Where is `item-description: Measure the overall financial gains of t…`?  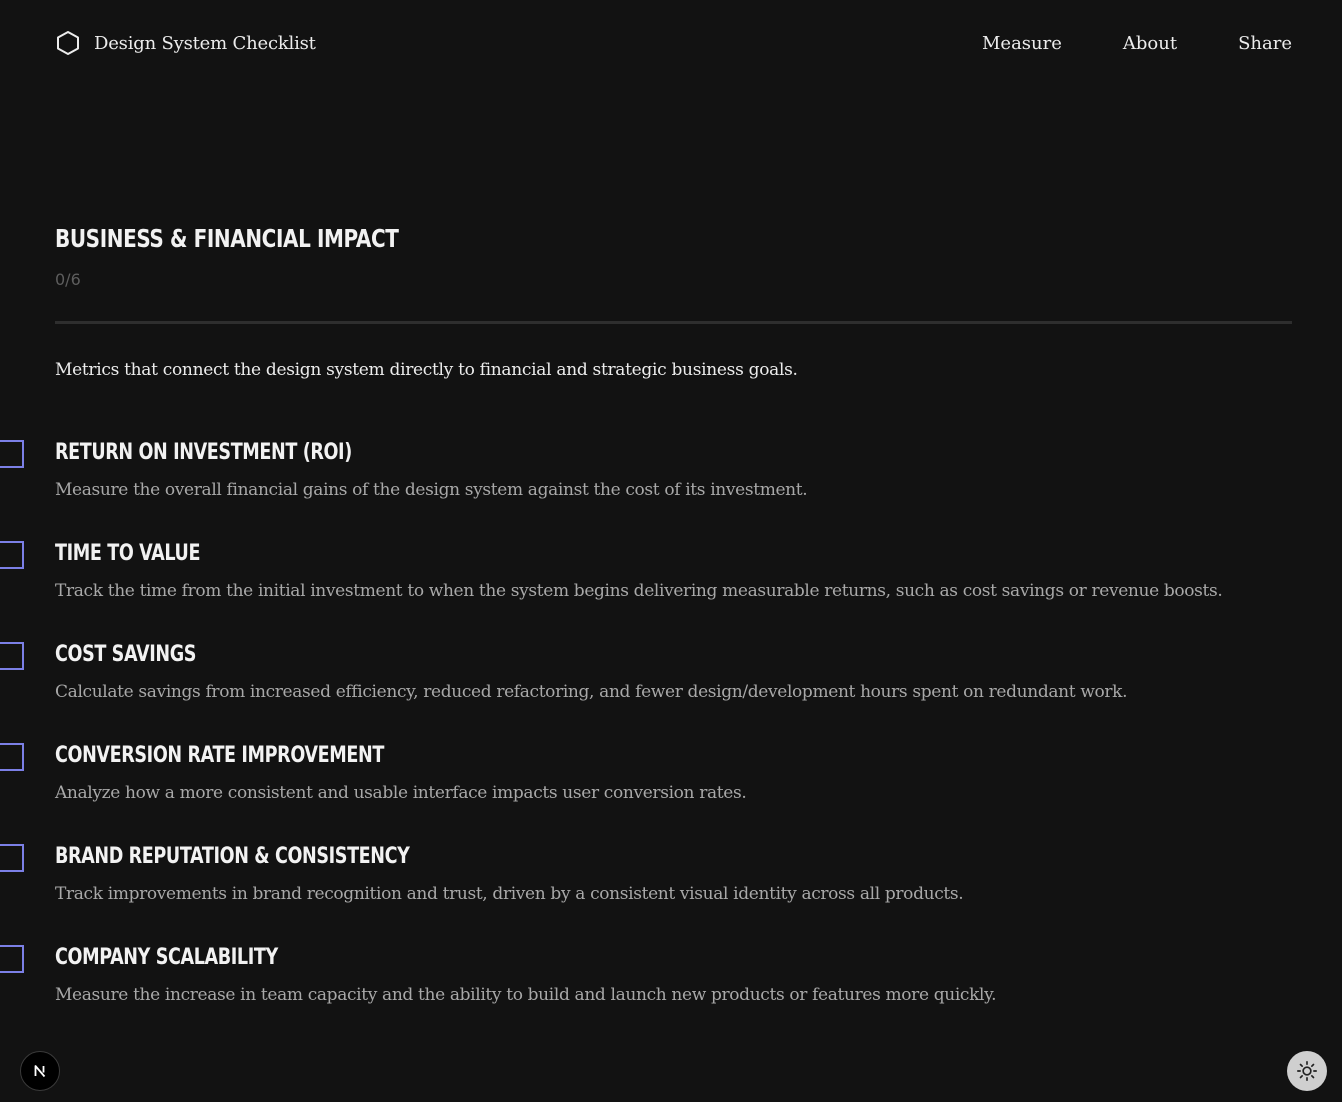 item-description: Measure the overall financial gains of t… is located at coordinates (431, 490).